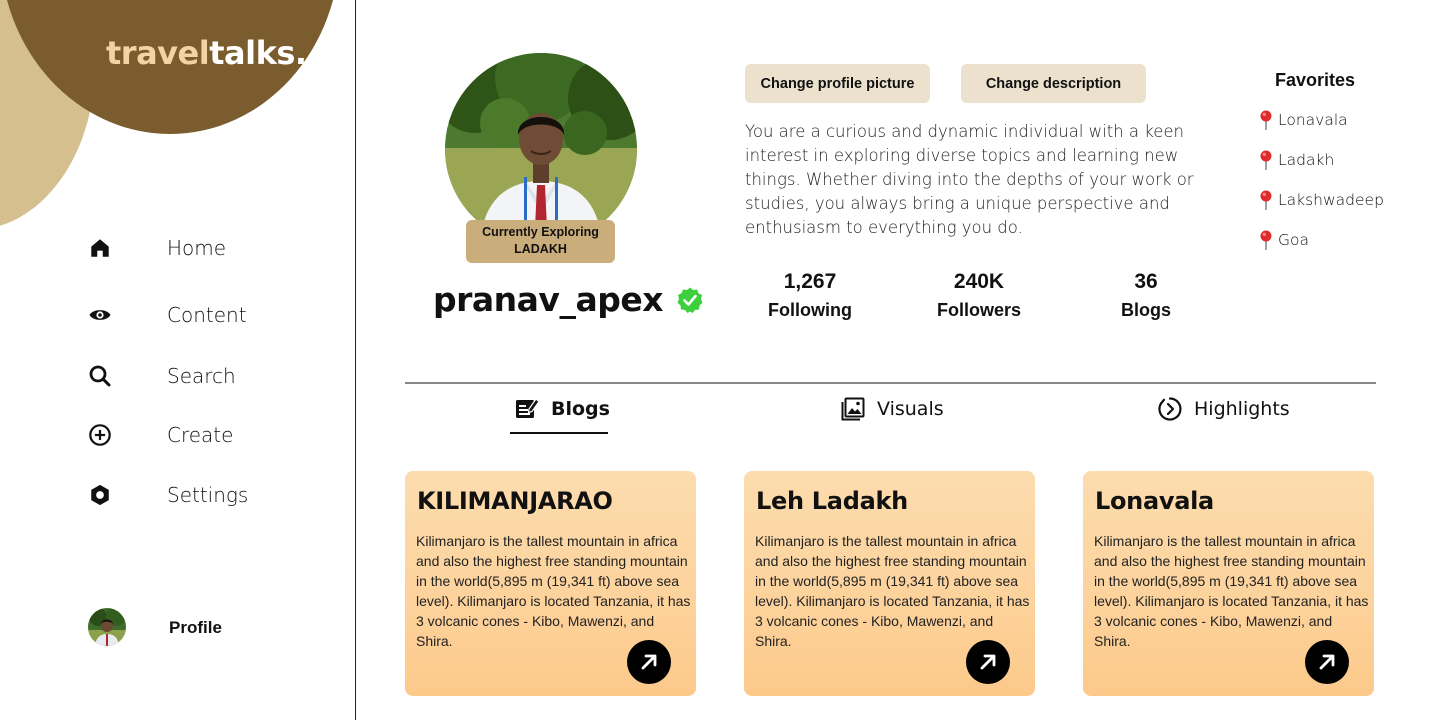  I want to click on change-description-button: Change description, so click(1053, 83).